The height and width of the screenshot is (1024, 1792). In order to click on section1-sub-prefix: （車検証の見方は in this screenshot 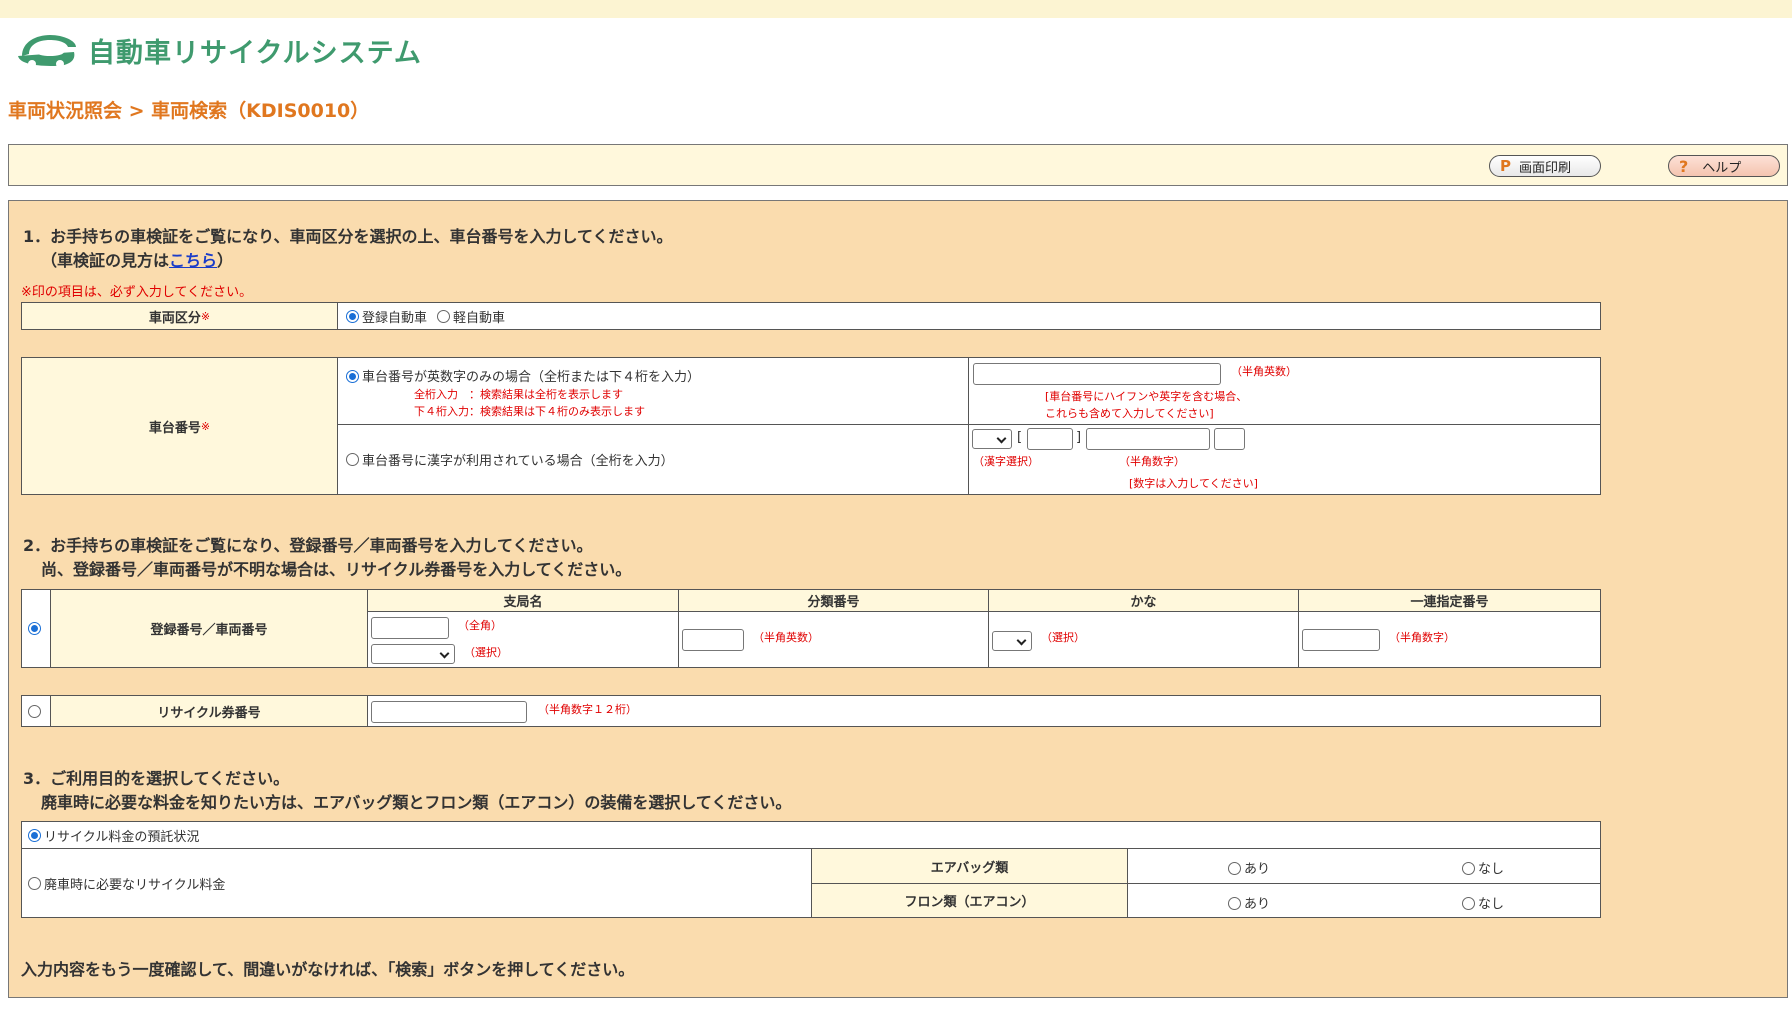, I will do `click(105, 260)`.